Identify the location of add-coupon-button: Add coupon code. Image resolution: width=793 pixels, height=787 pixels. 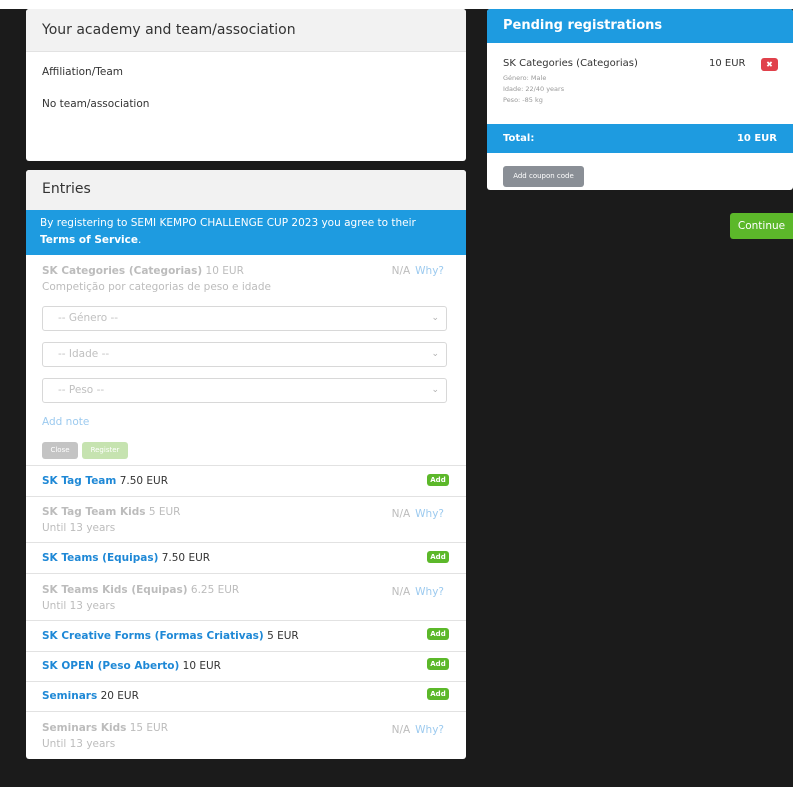
(543, 176).